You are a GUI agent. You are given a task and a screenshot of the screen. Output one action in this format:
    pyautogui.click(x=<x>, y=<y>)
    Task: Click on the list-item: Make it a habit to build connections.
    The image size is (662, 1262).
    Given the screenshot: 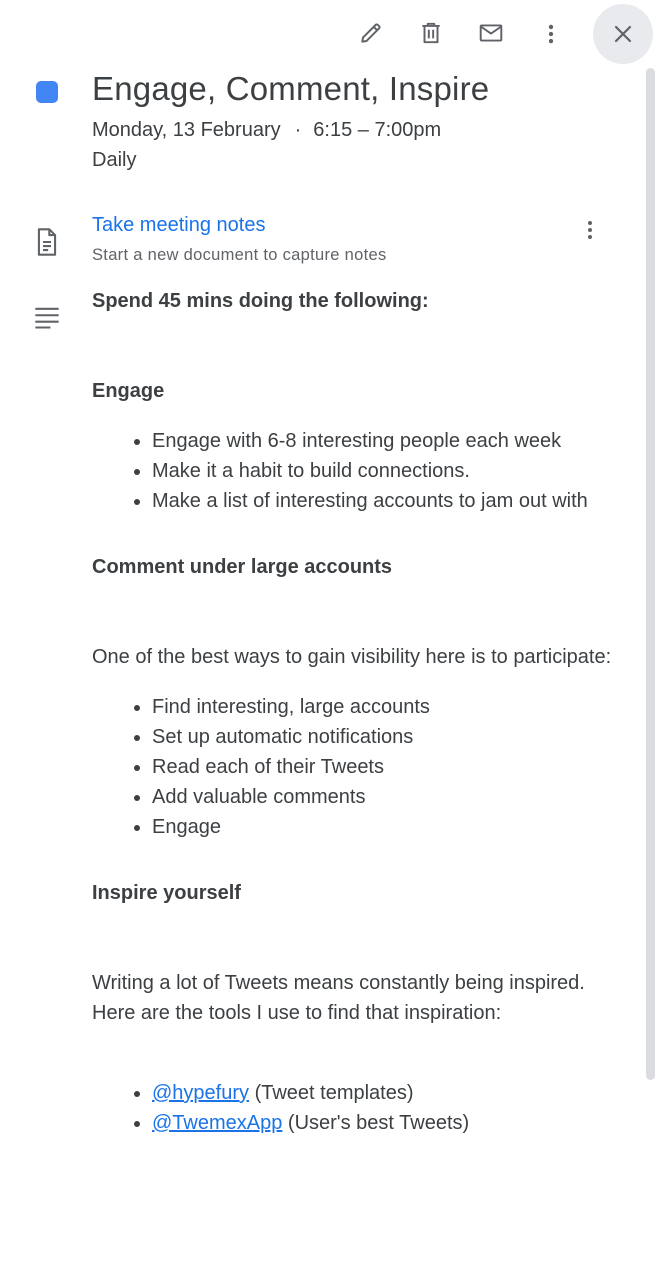 What is the action you would take?
    pyautogui.click(x=382, y=471)
    